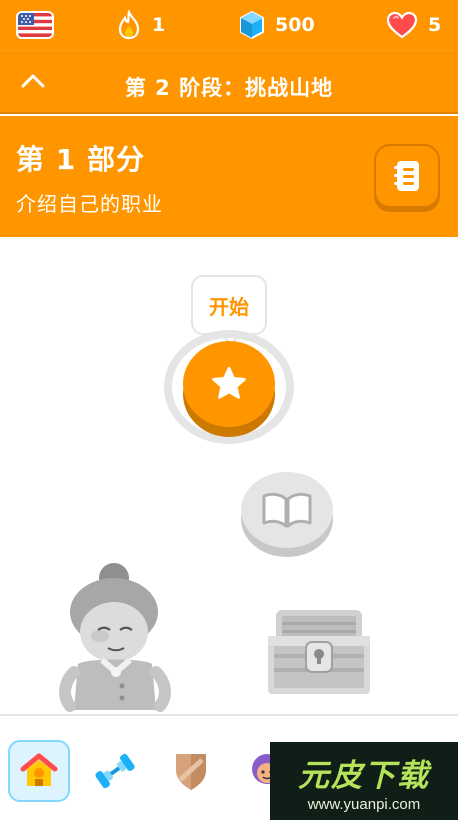 The height and width of the screenshot is (820, 458). I want to click on character-illustration, so click(115, 637).